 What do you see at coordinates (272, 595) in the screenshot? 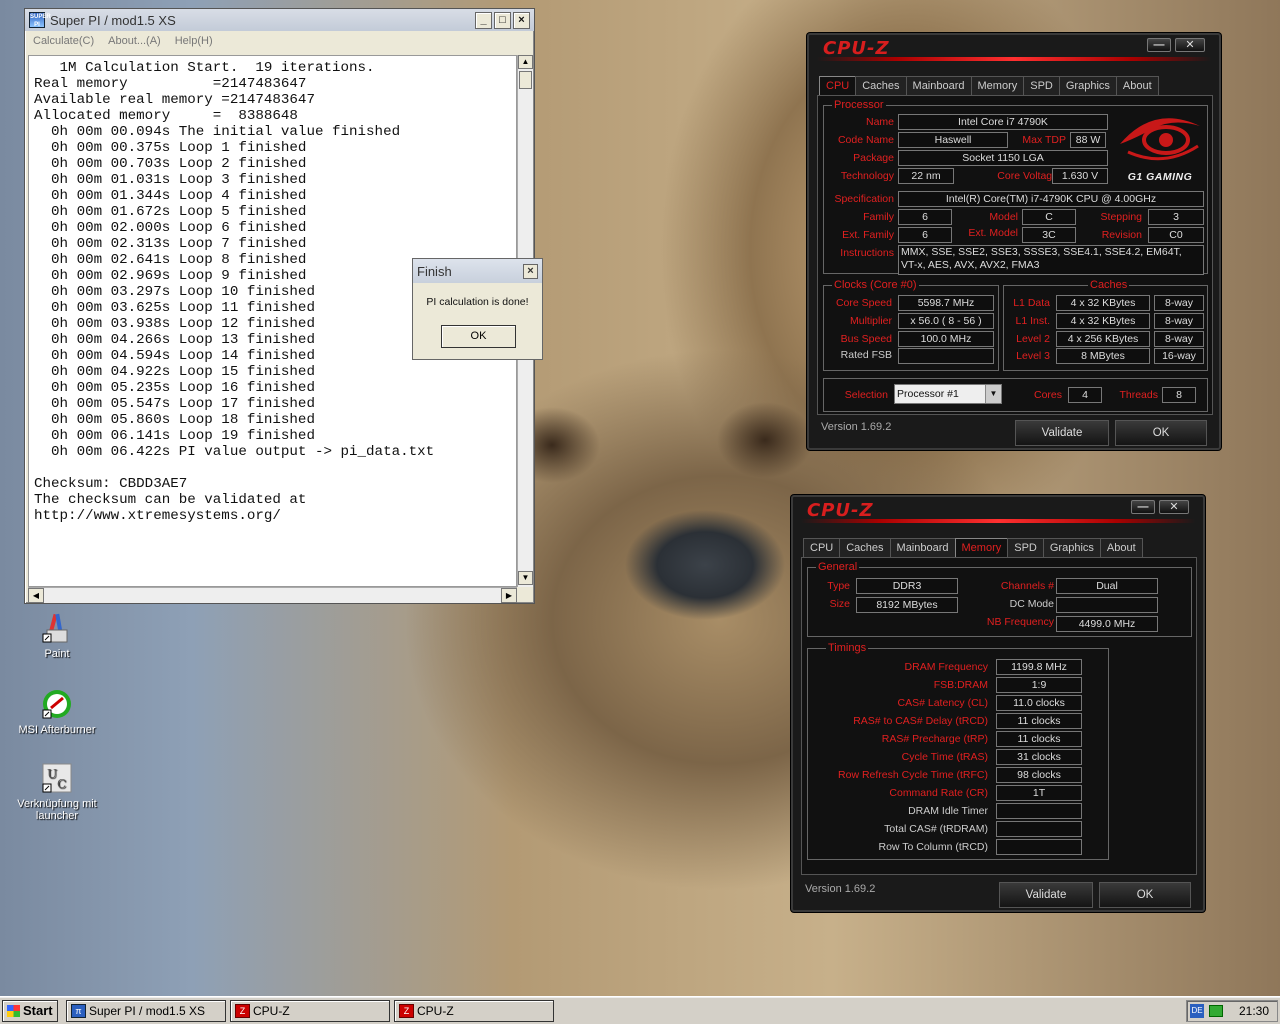
I see `horizontal-scrollbar: ◀ ▶` at bounding box center [272, 595].